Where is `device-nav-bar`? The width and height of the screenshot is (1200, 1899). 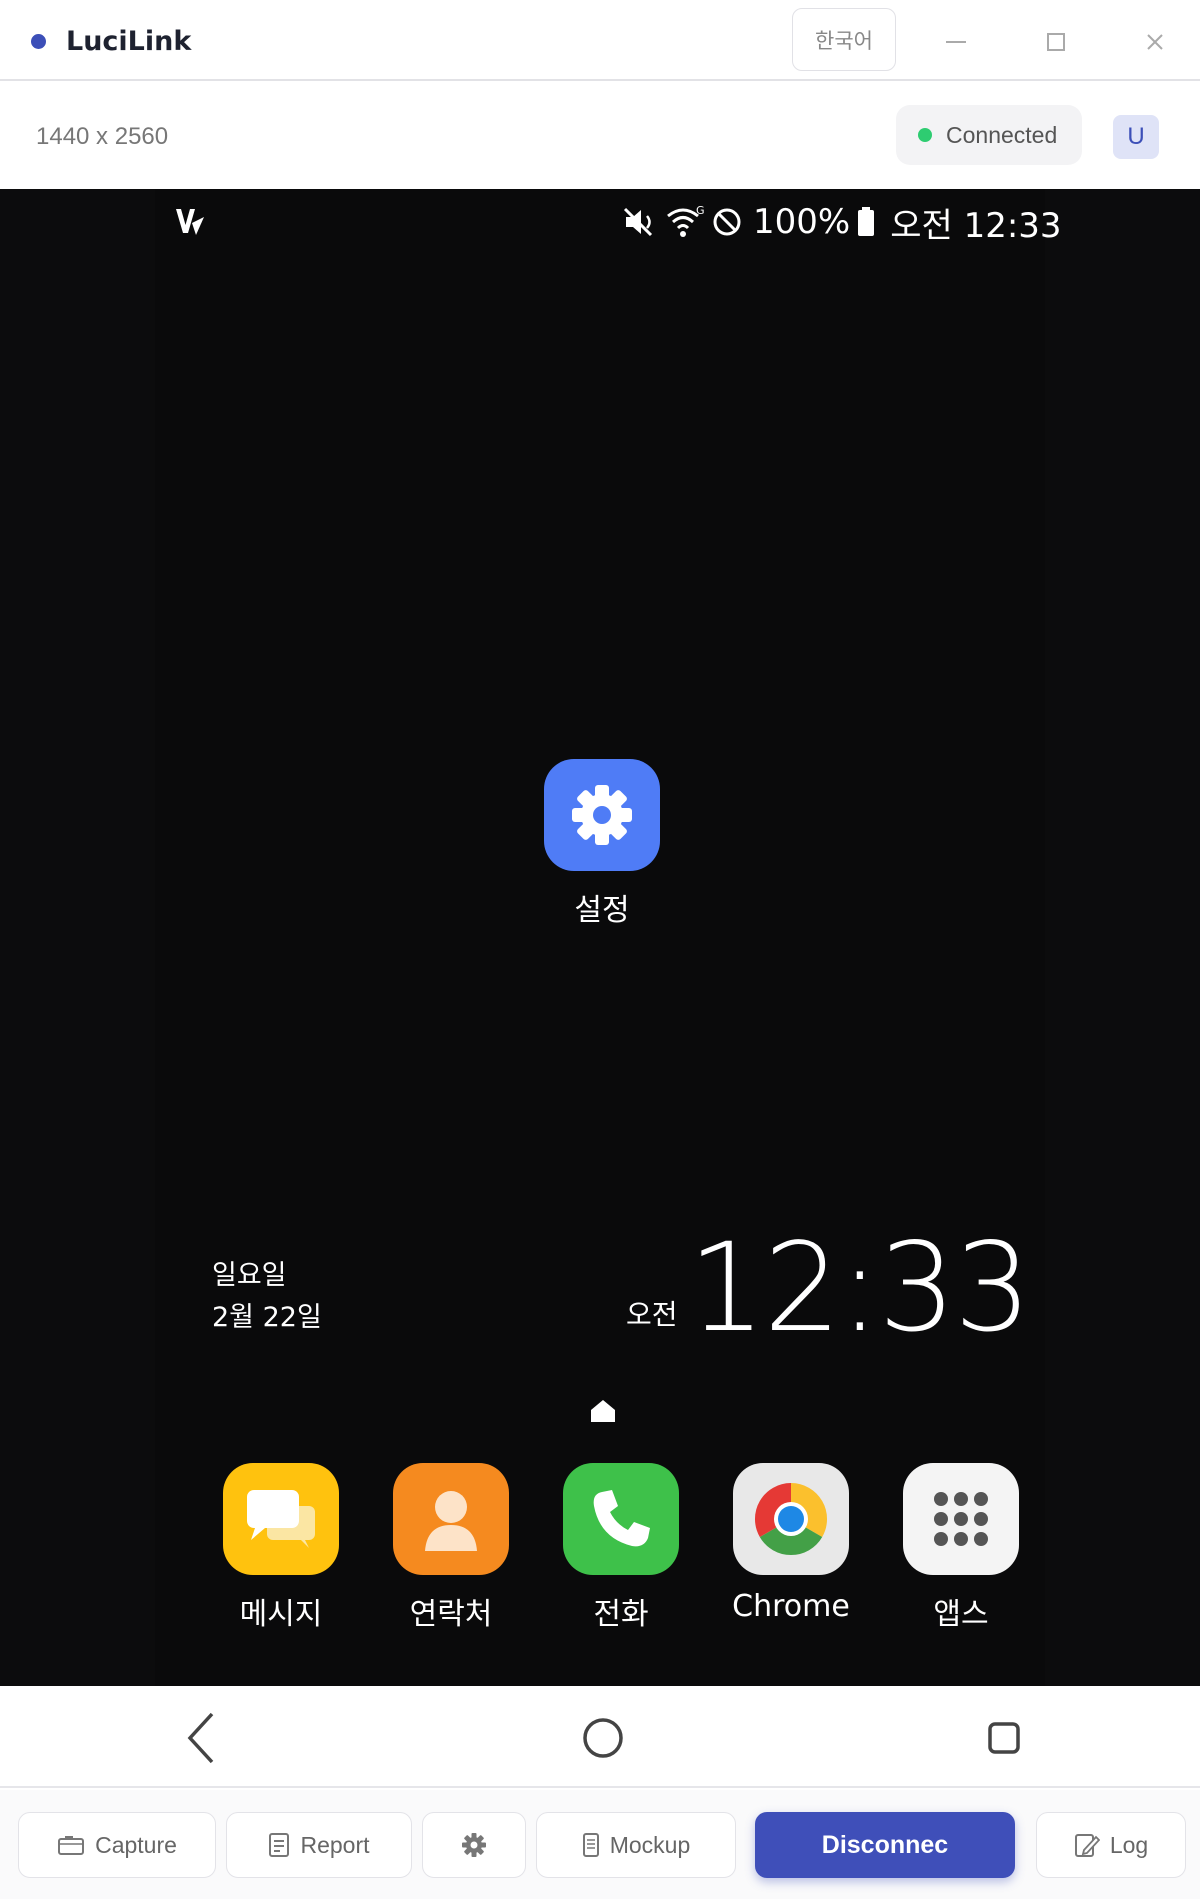 device-nav-bar is located at coordinates (600, 1737).